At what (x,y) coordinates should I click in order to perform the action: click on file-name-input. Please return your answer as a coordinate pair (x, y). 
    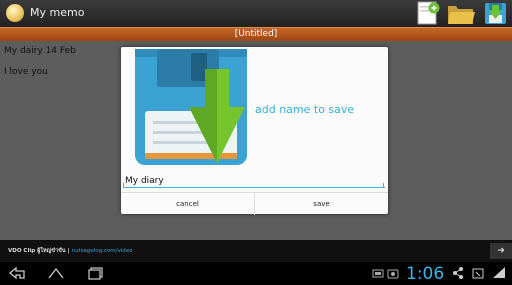
    Looking at the image, I should click on (254, 181).